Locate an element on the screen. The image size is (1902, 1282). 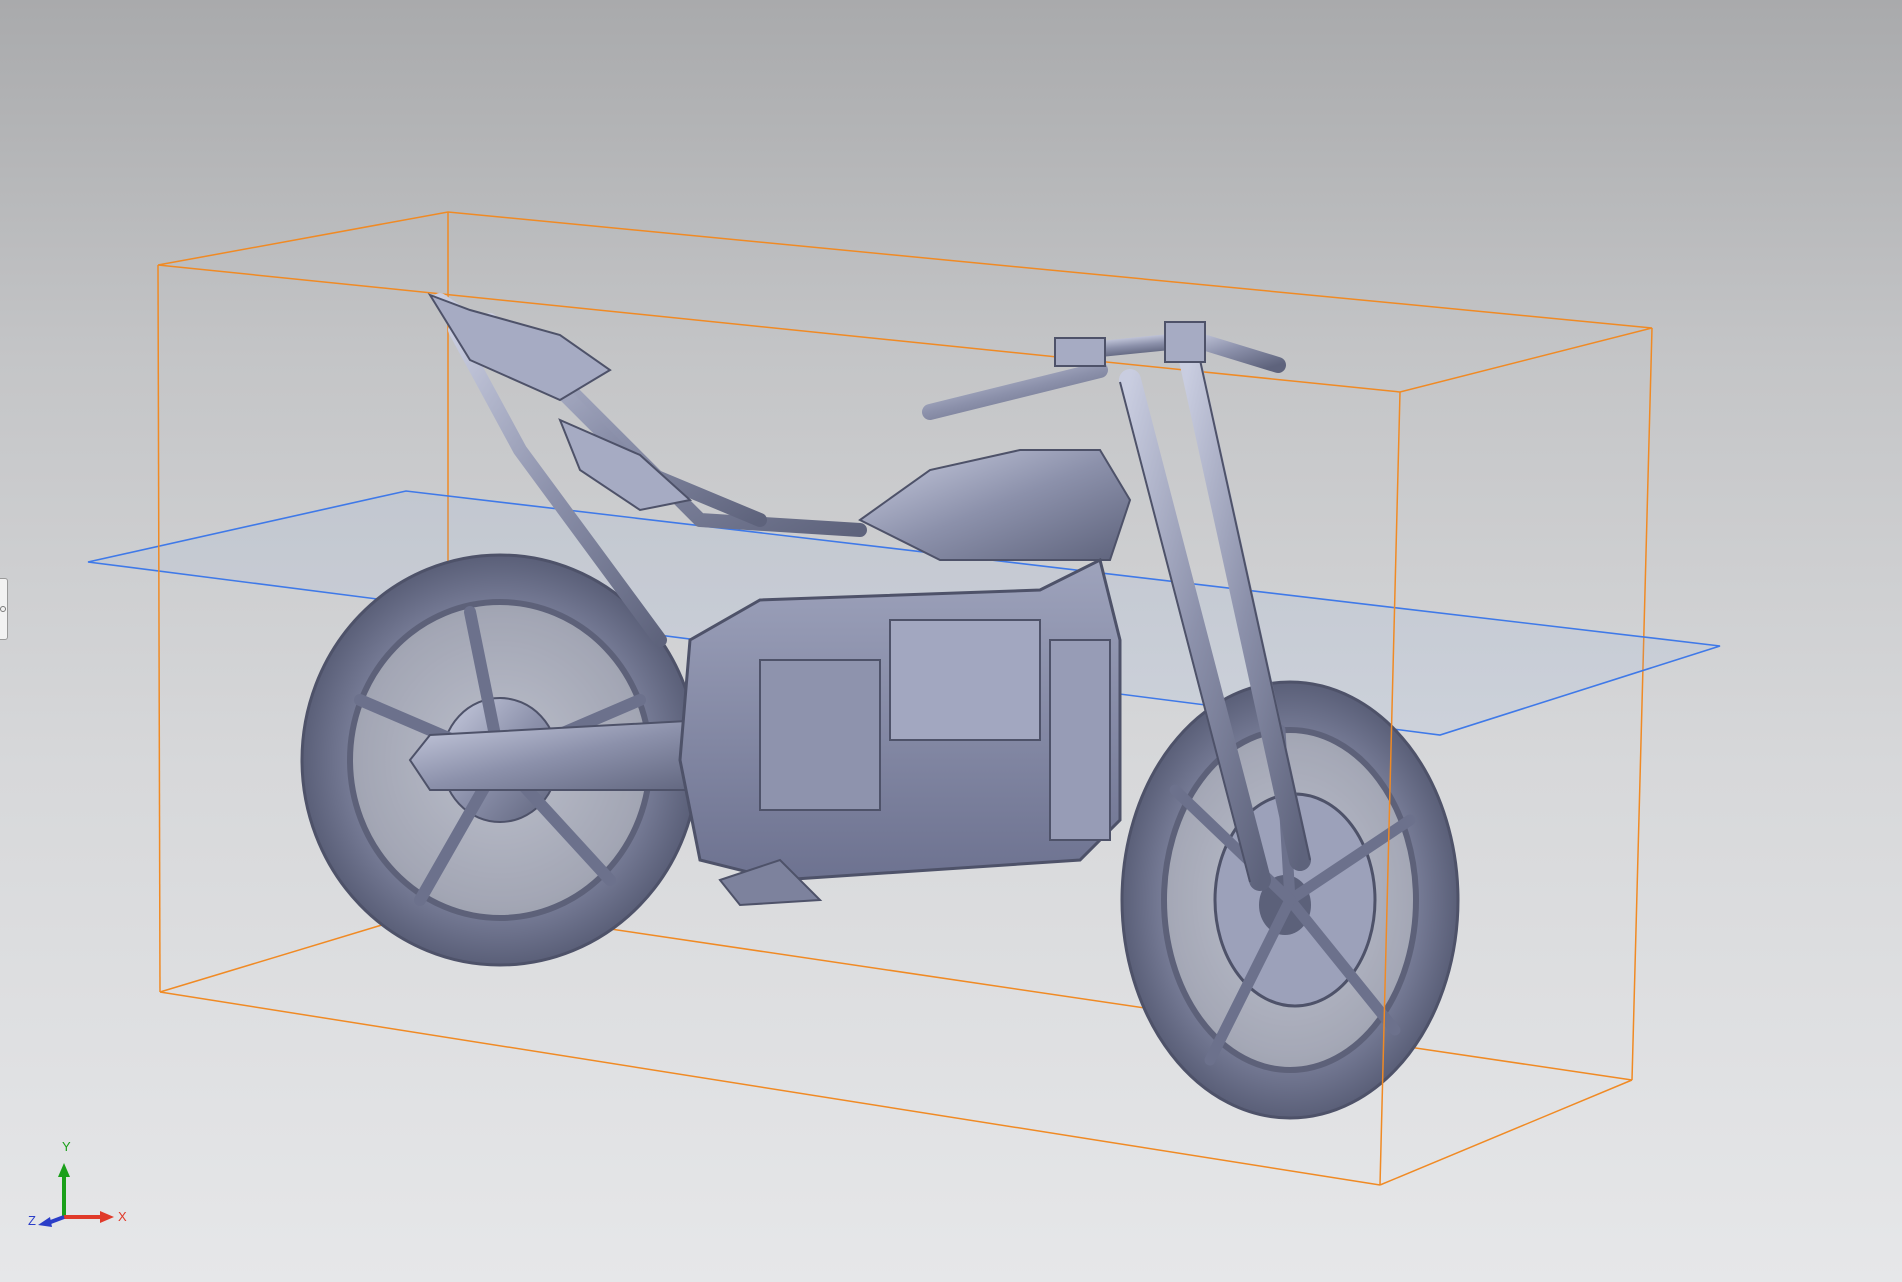
handle-grip-icon is located at coordinates (3, 609).